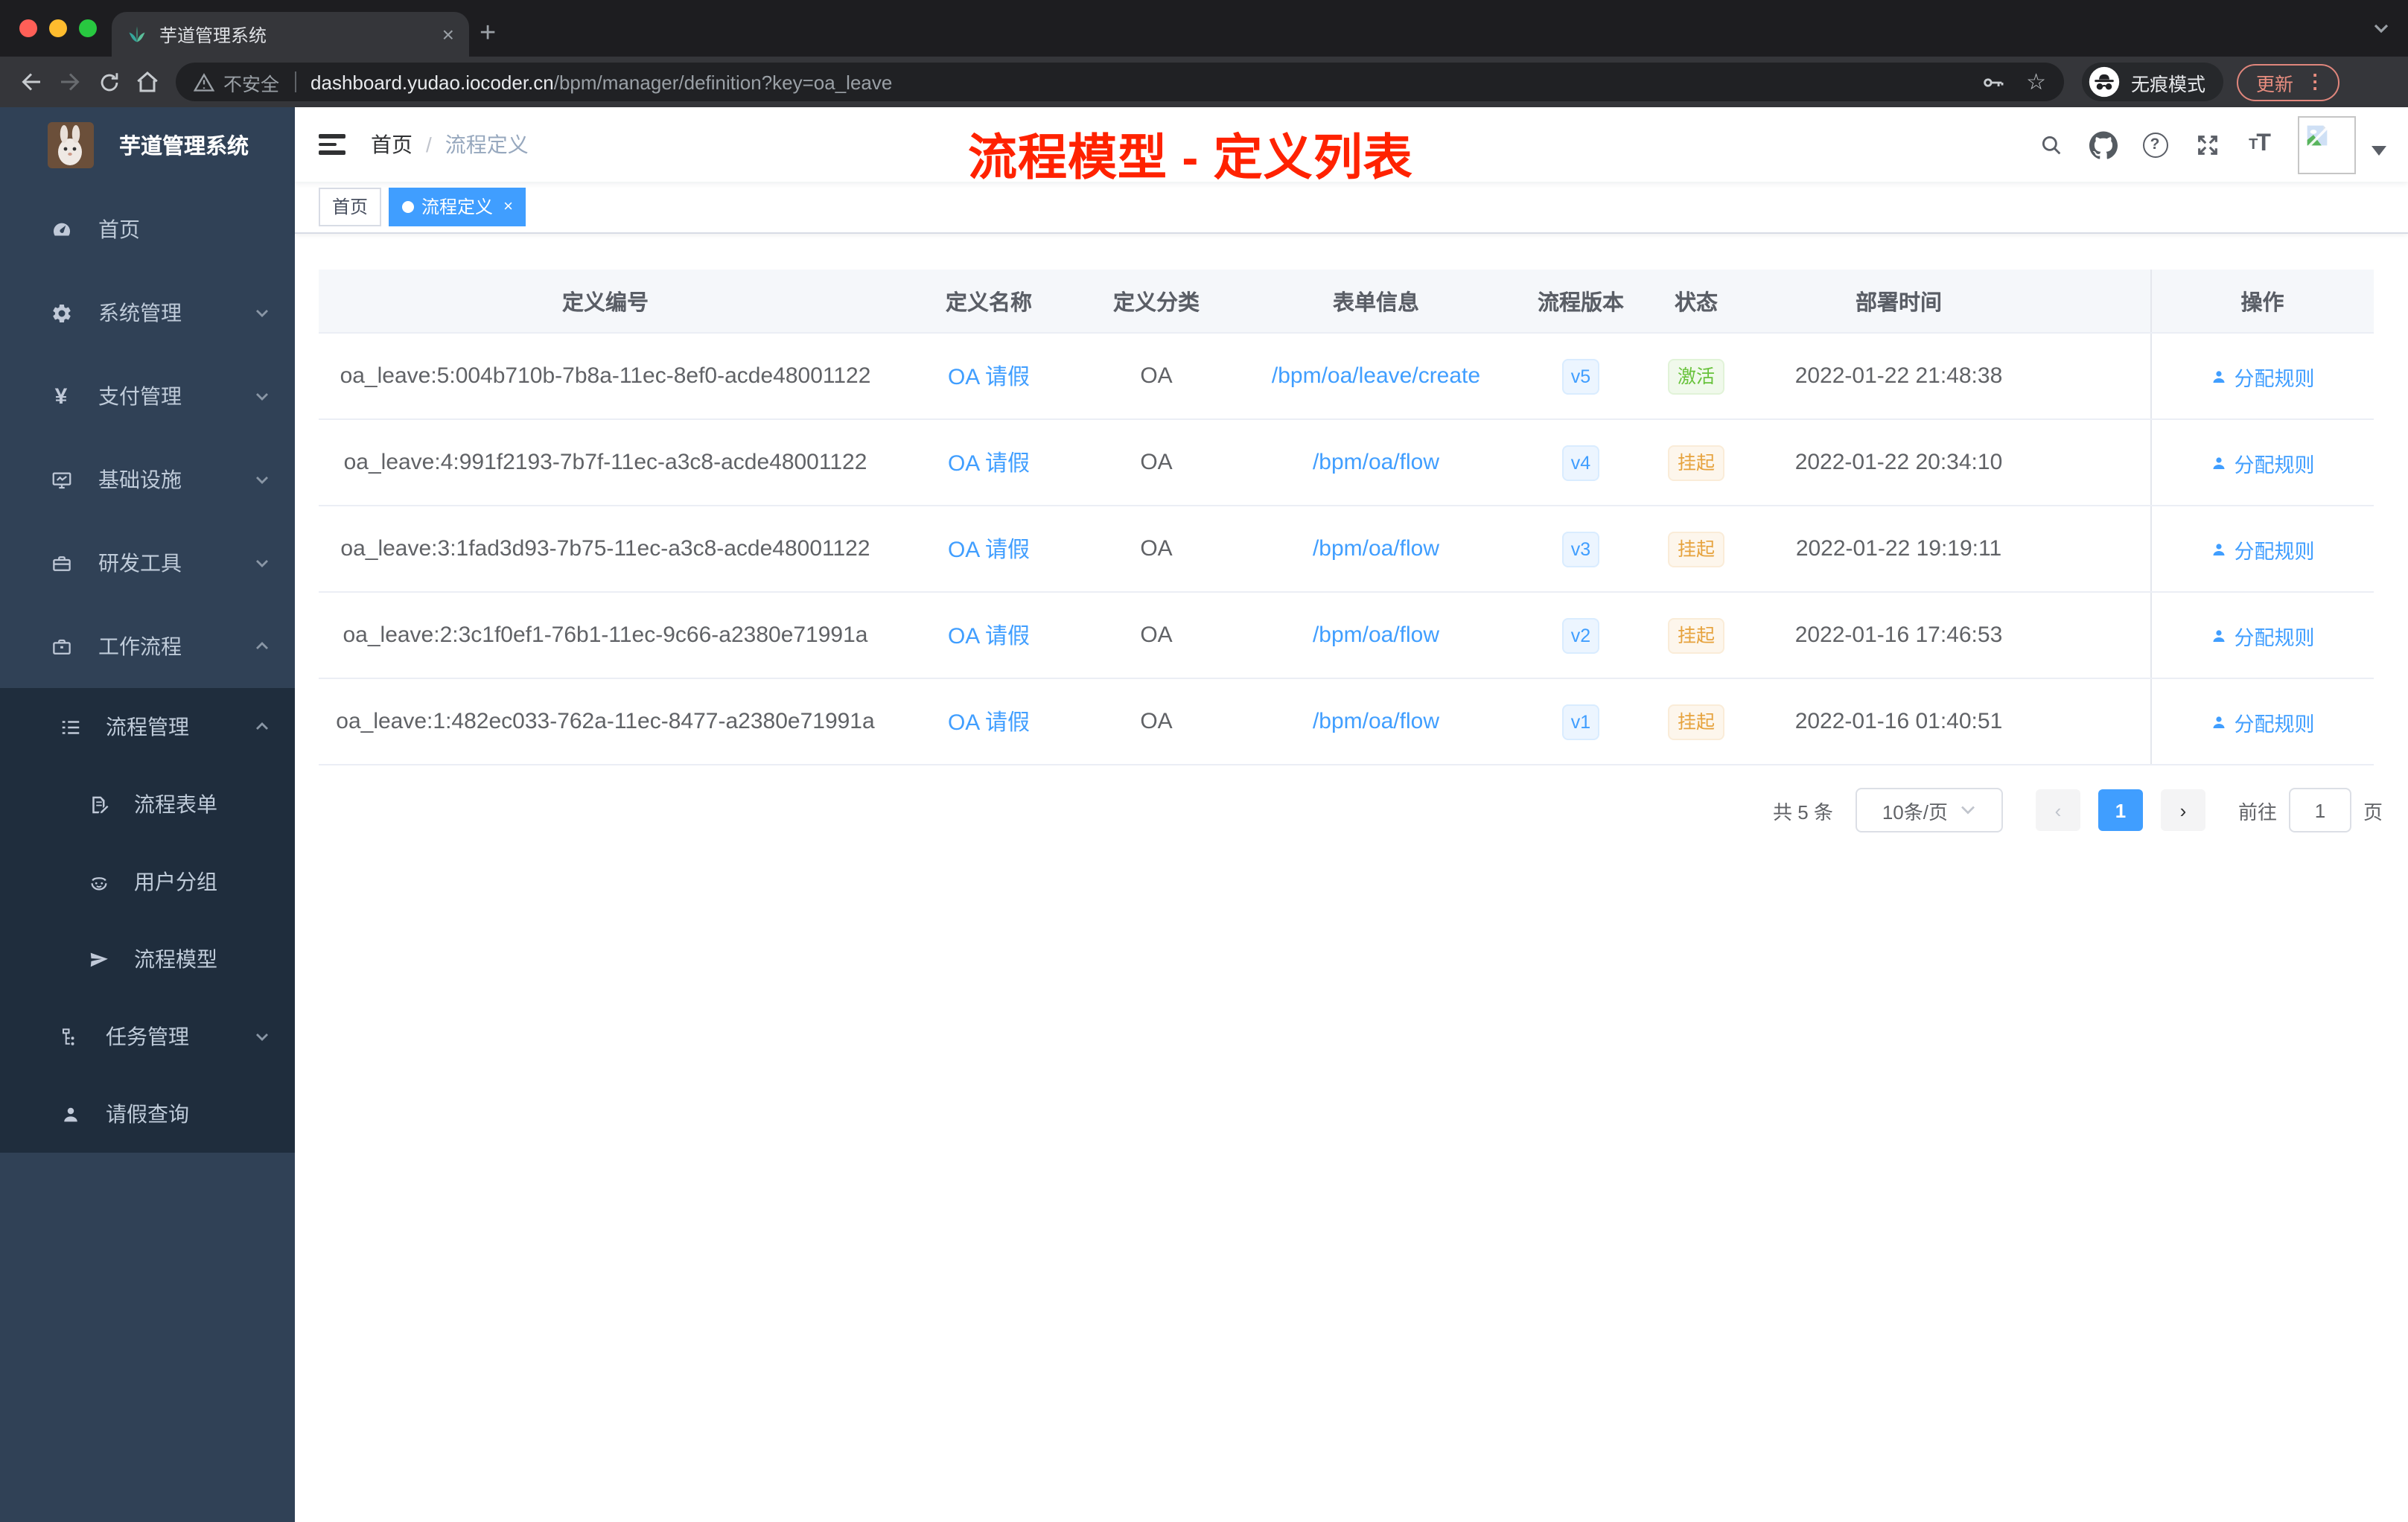  Describe the element at coordinates (140, 563) in the screenshot. I see `sidebar-item-label: 研发工具` at that location.